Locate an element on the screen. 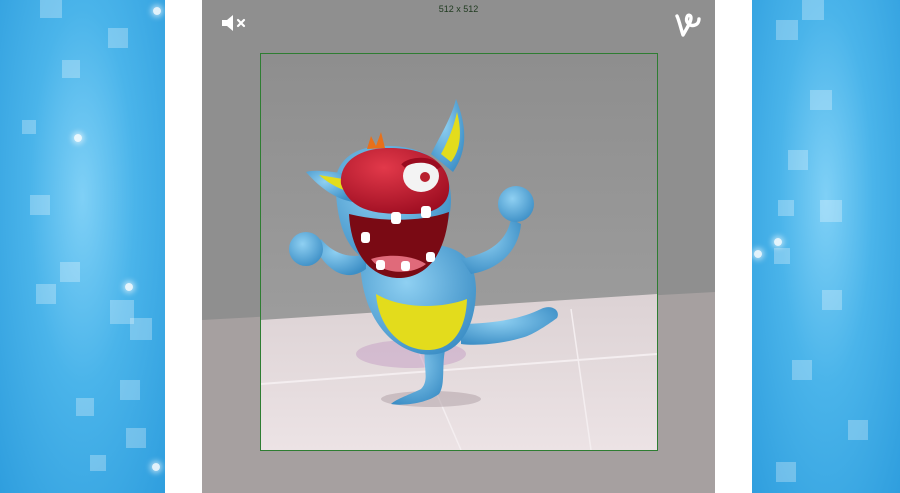 This screenshot has width=900, height=493. left-gutter is located at coordinates (183, 246).